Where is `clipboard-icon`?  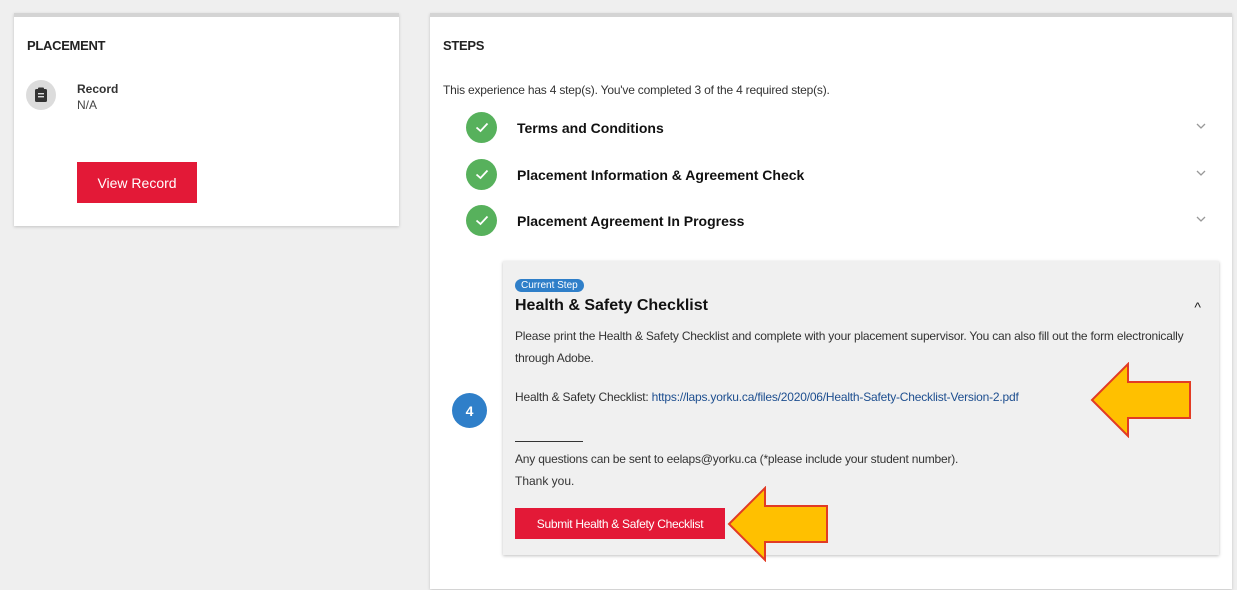
clipboard-icon is located at coordinates (41, 95).